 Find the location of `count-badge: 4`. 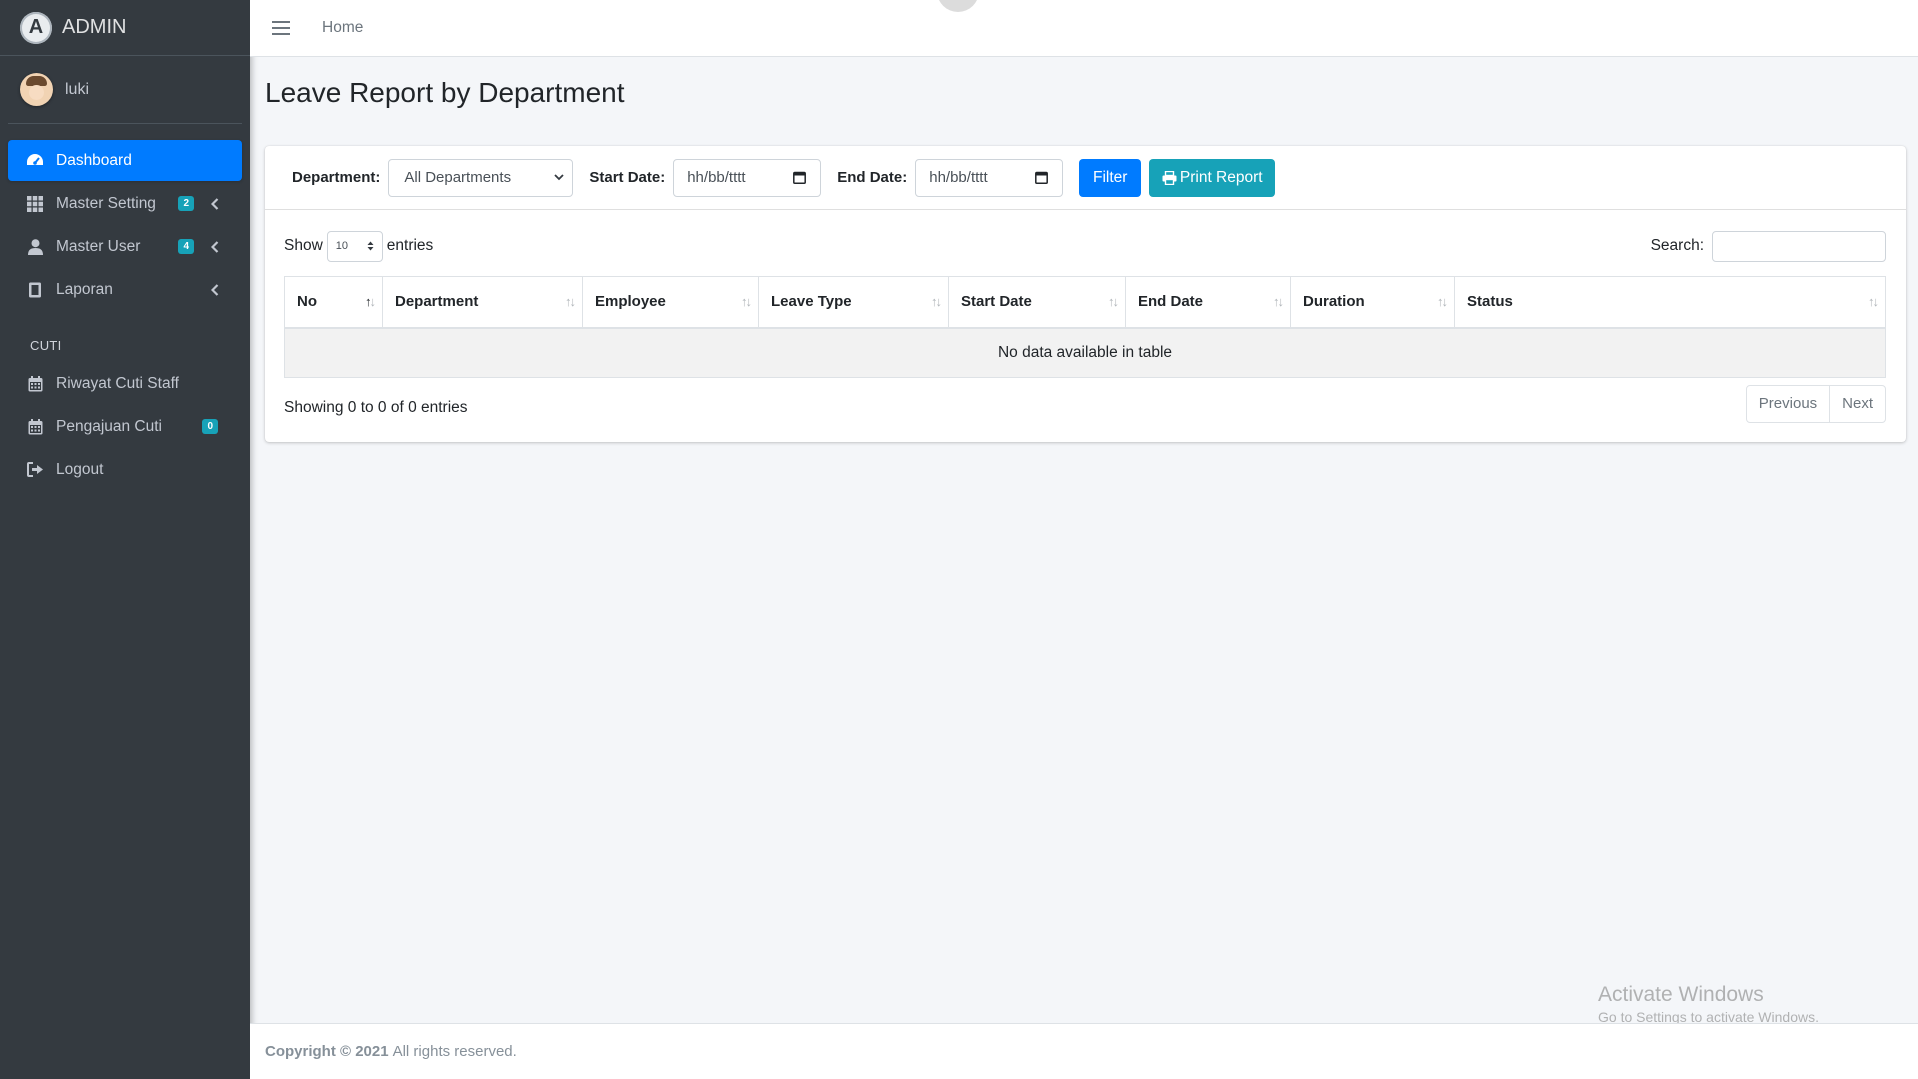

count-badge: 4 is located at coordinates (186, 246).